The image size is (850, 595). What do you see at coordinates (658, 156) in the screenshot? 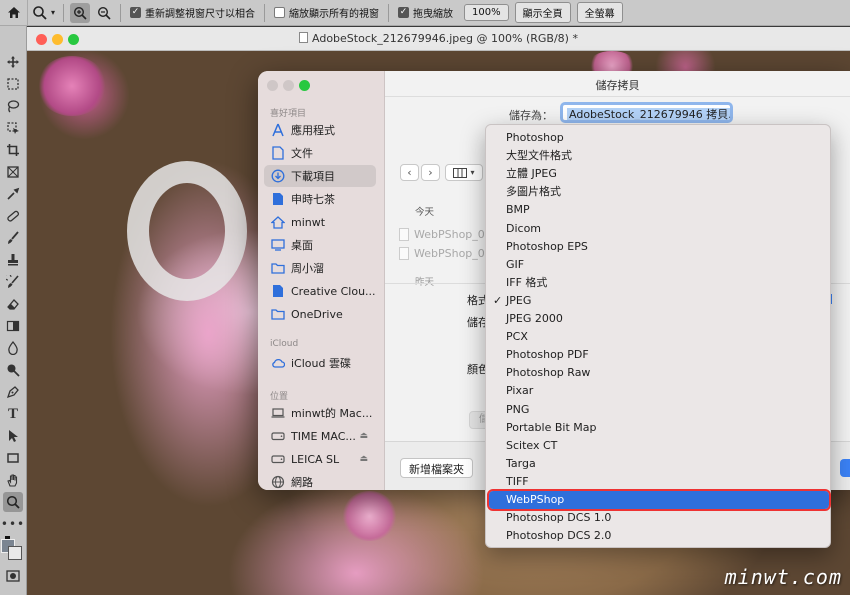
I see `format-option: 大型文件格式` at bounding box center [658, 156].